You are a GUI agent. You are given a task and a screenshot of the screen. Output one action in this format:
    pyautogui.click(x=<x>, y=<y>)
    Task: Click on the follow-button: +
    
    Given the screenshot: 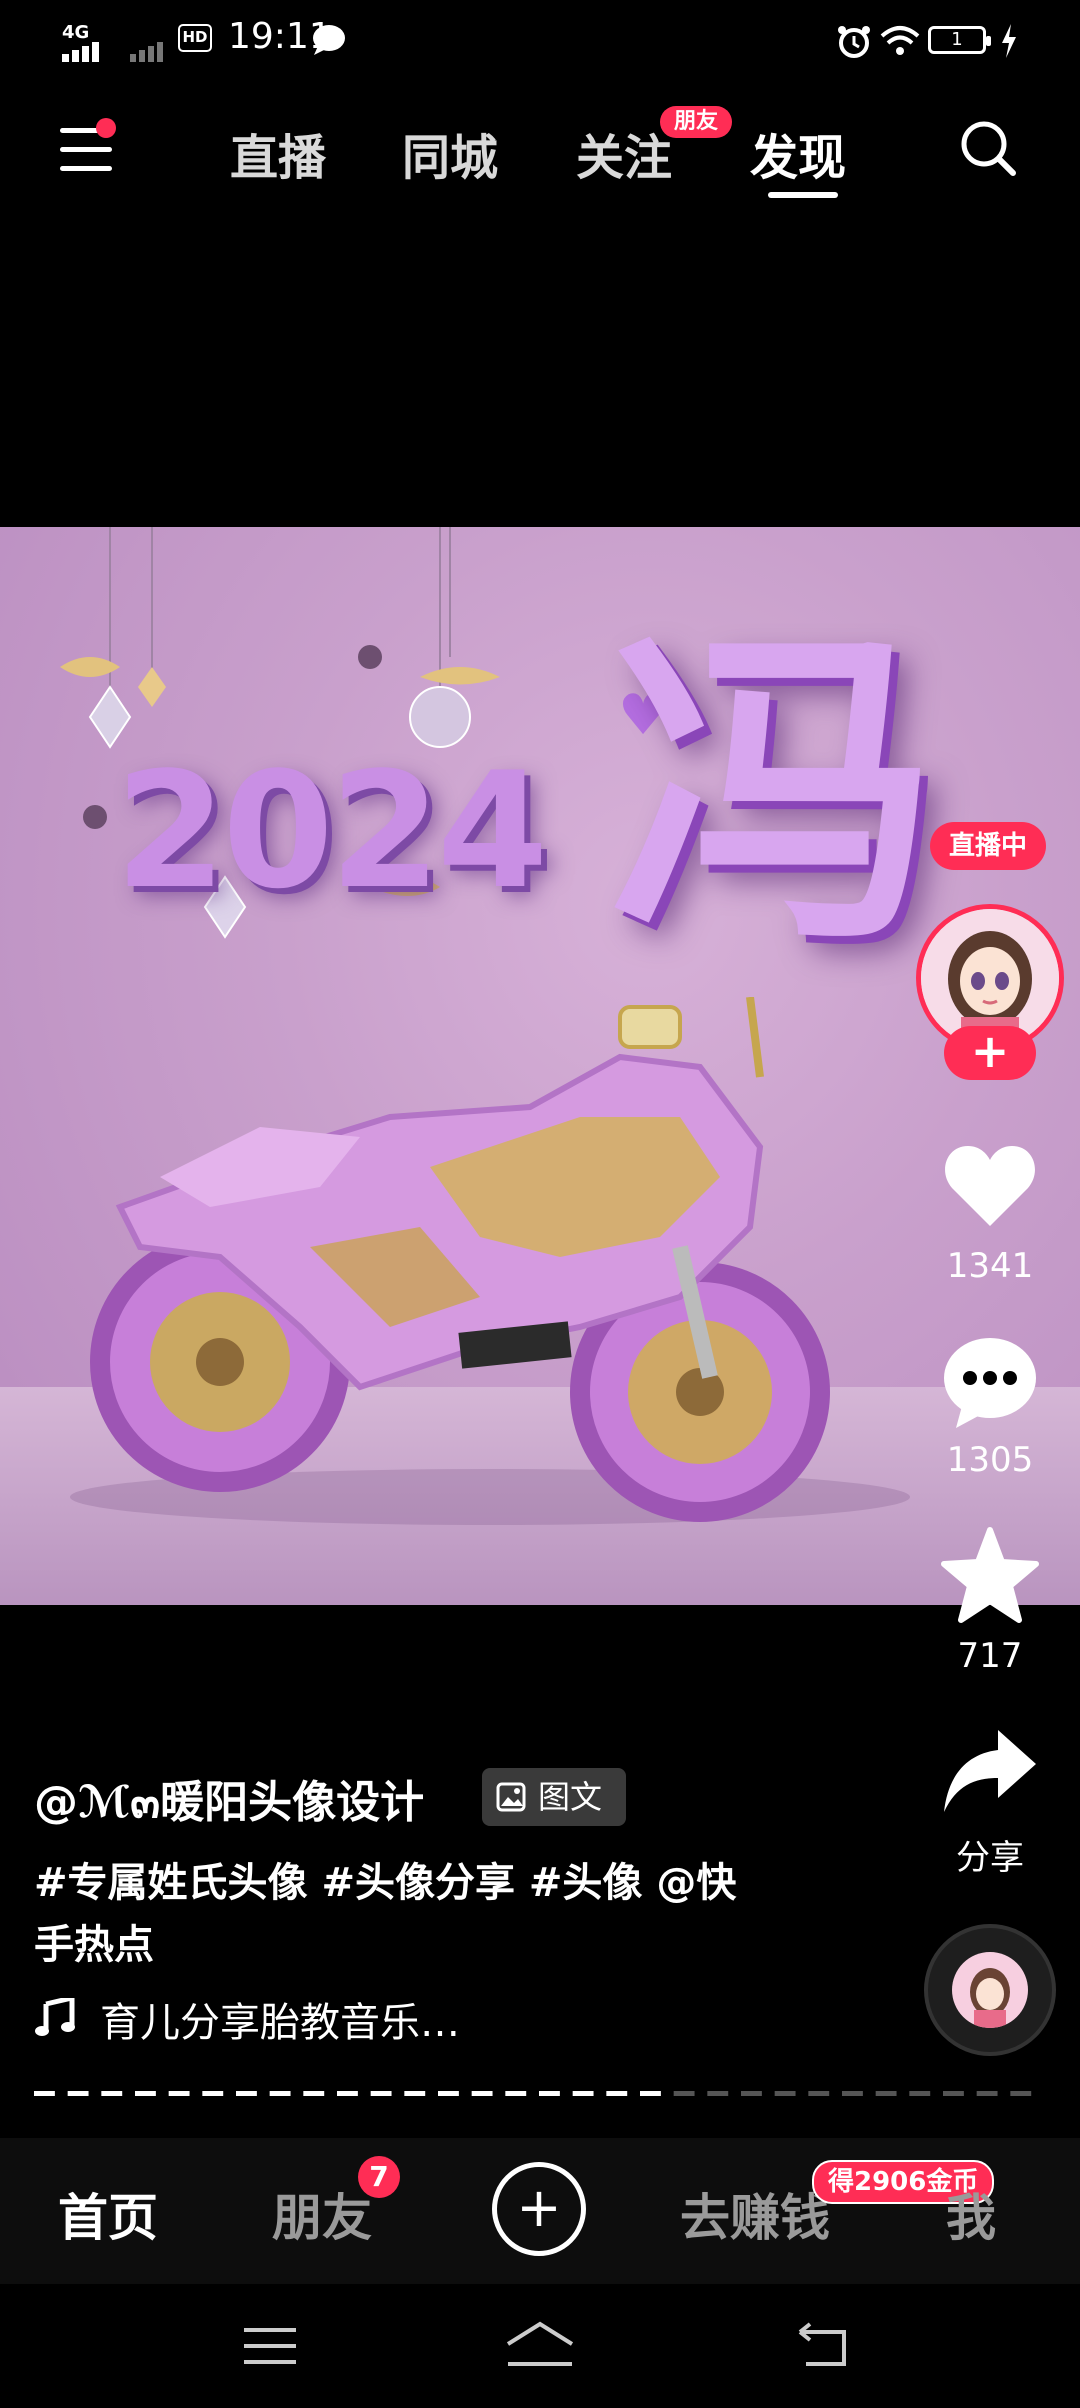 What is the action you would take?
    pyautogui.click(x=990, y=1053)
    